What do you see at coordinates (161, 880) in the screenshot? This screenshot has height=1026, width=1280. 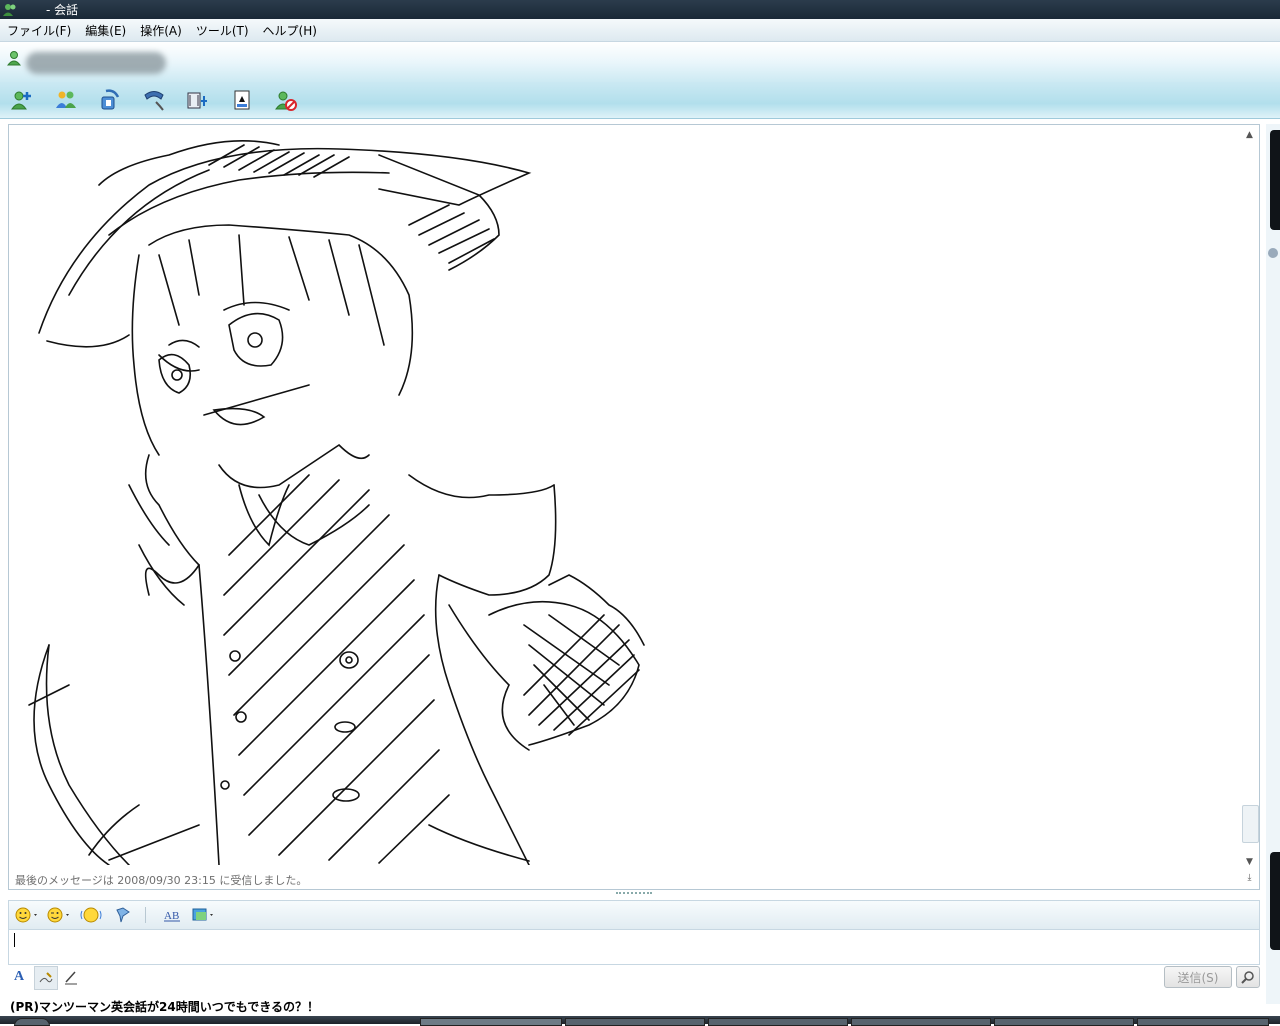 I see `last-message-status: 最後のメッセージは 2008/09/30 23:15 に受信しました。` at bounding box center [161, 880].